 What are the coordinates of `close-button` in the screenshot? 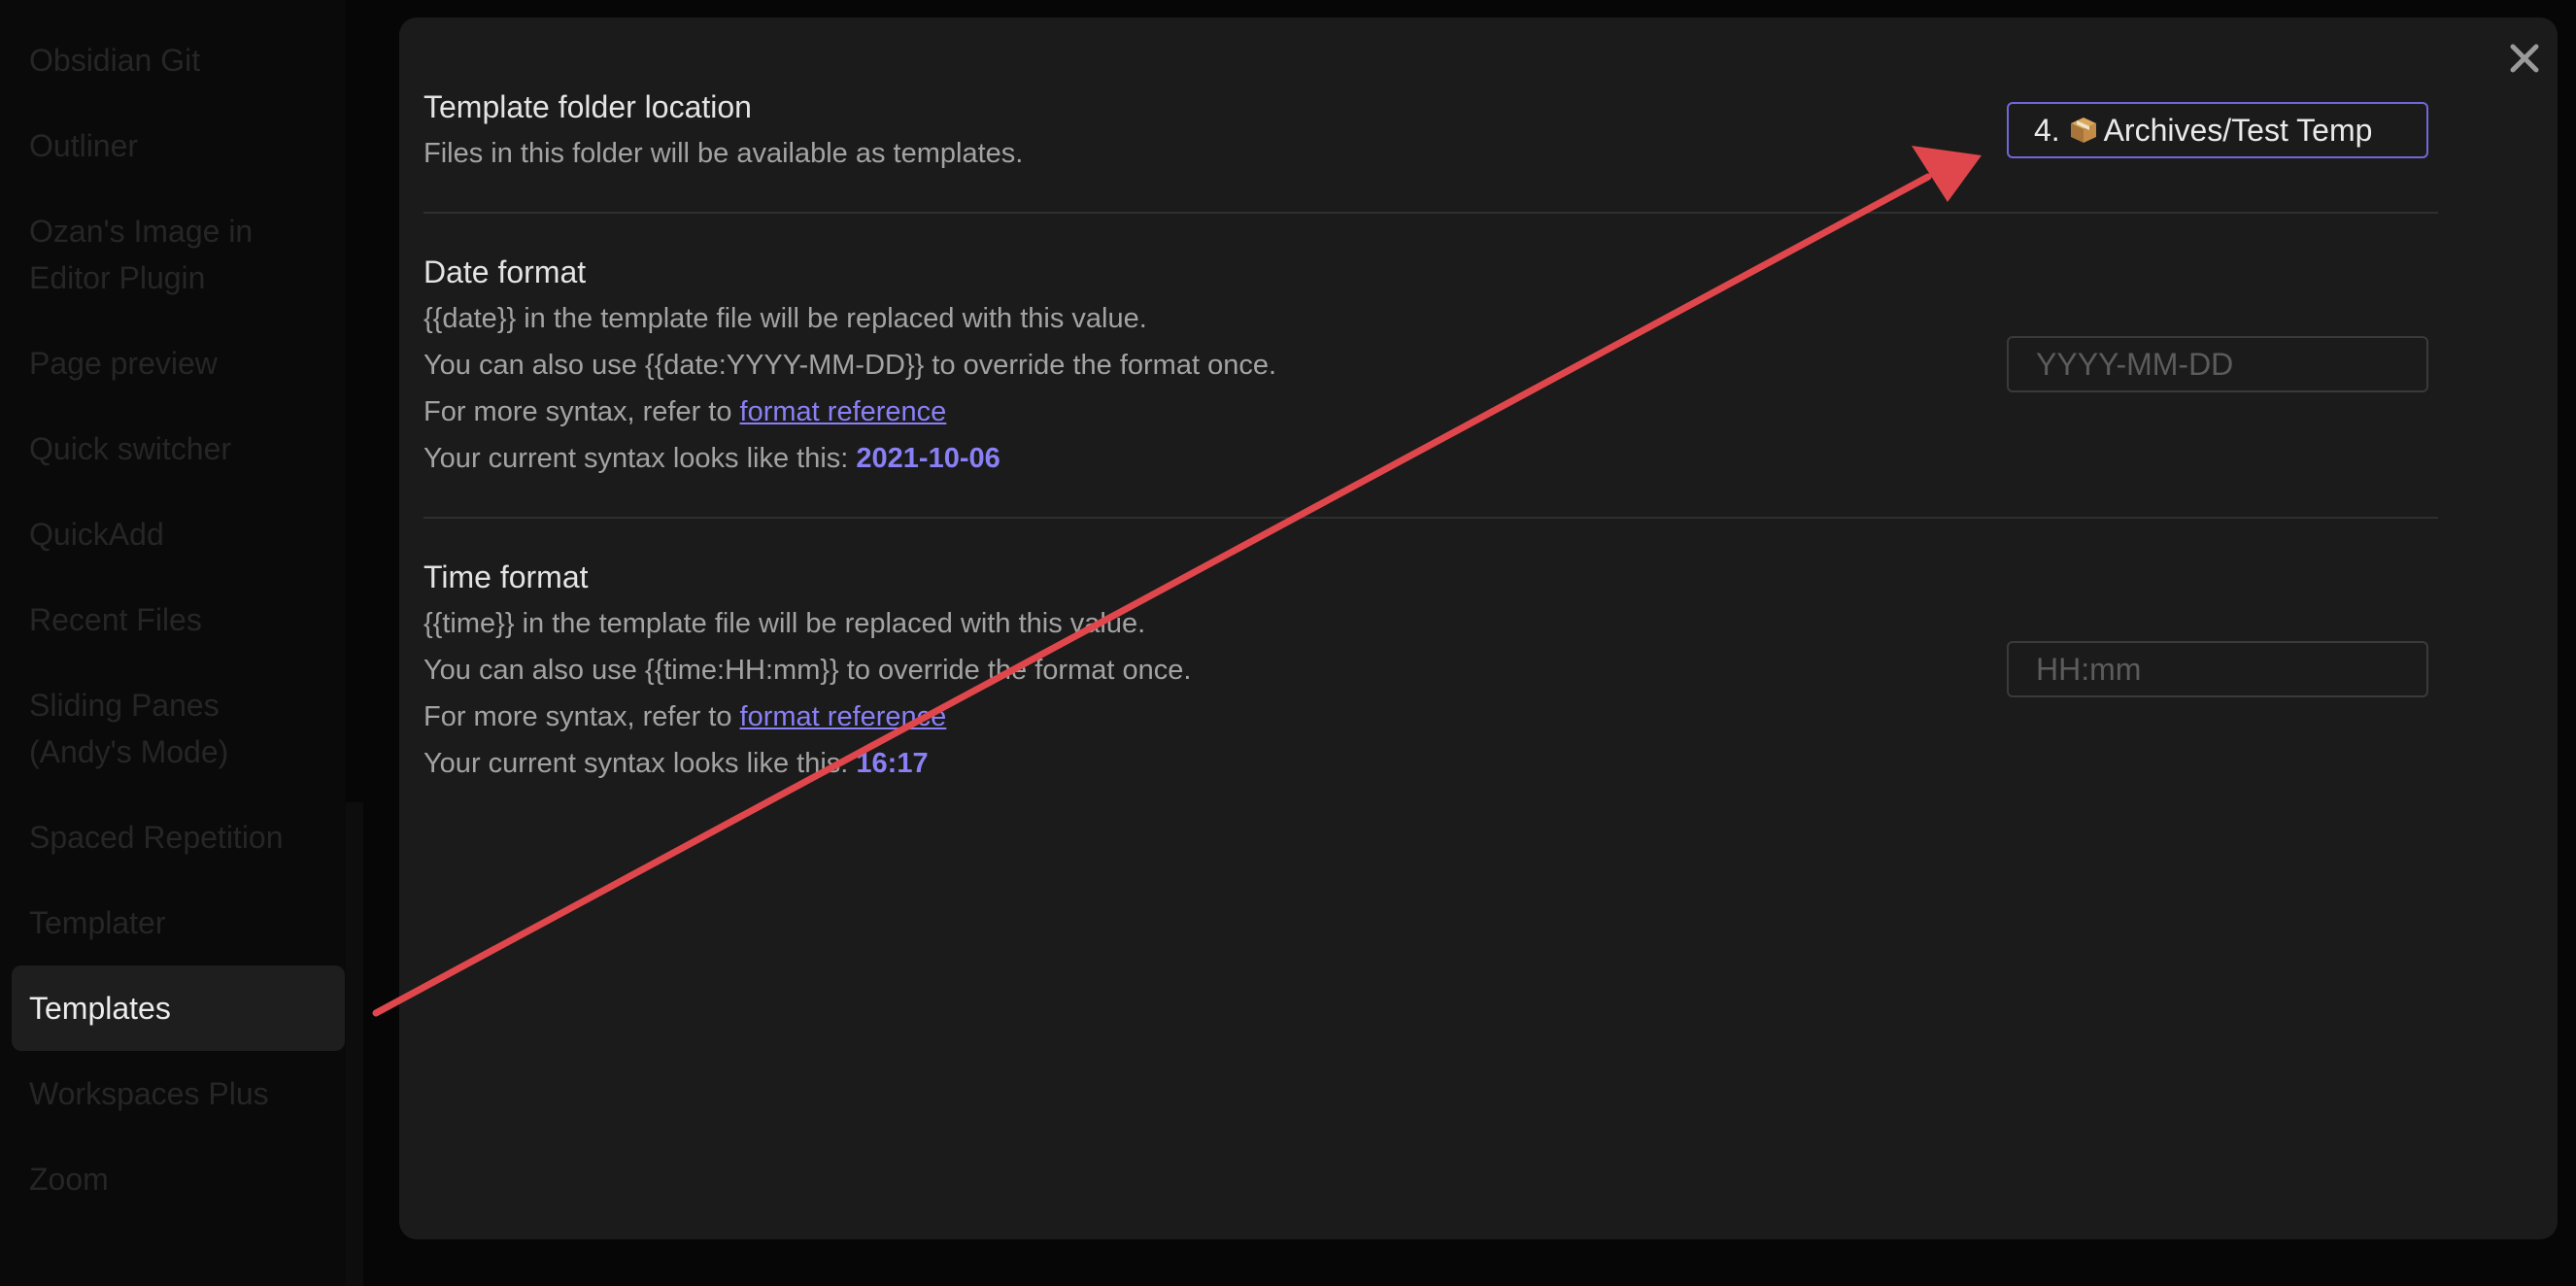 It's located at (2524, 58).